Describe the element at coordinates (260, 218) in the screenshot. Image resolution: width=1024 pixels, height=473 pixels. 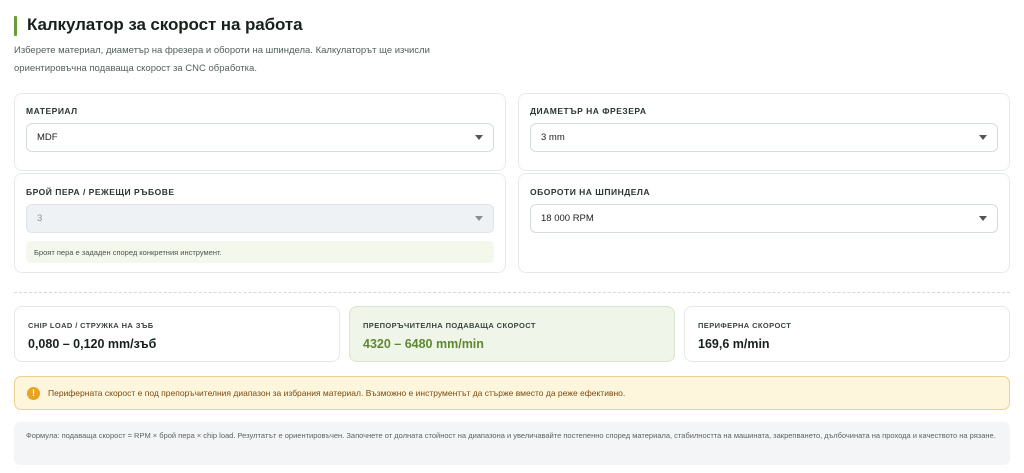
I see `flutes-select: 3` at that location.